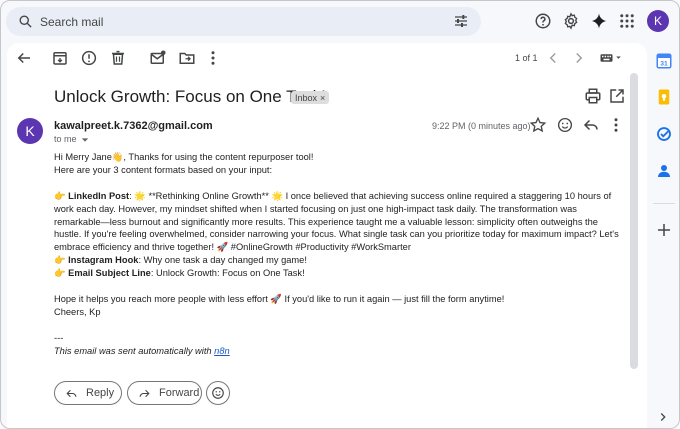  I want to click on tasks-app-icon, so click(664, 134).